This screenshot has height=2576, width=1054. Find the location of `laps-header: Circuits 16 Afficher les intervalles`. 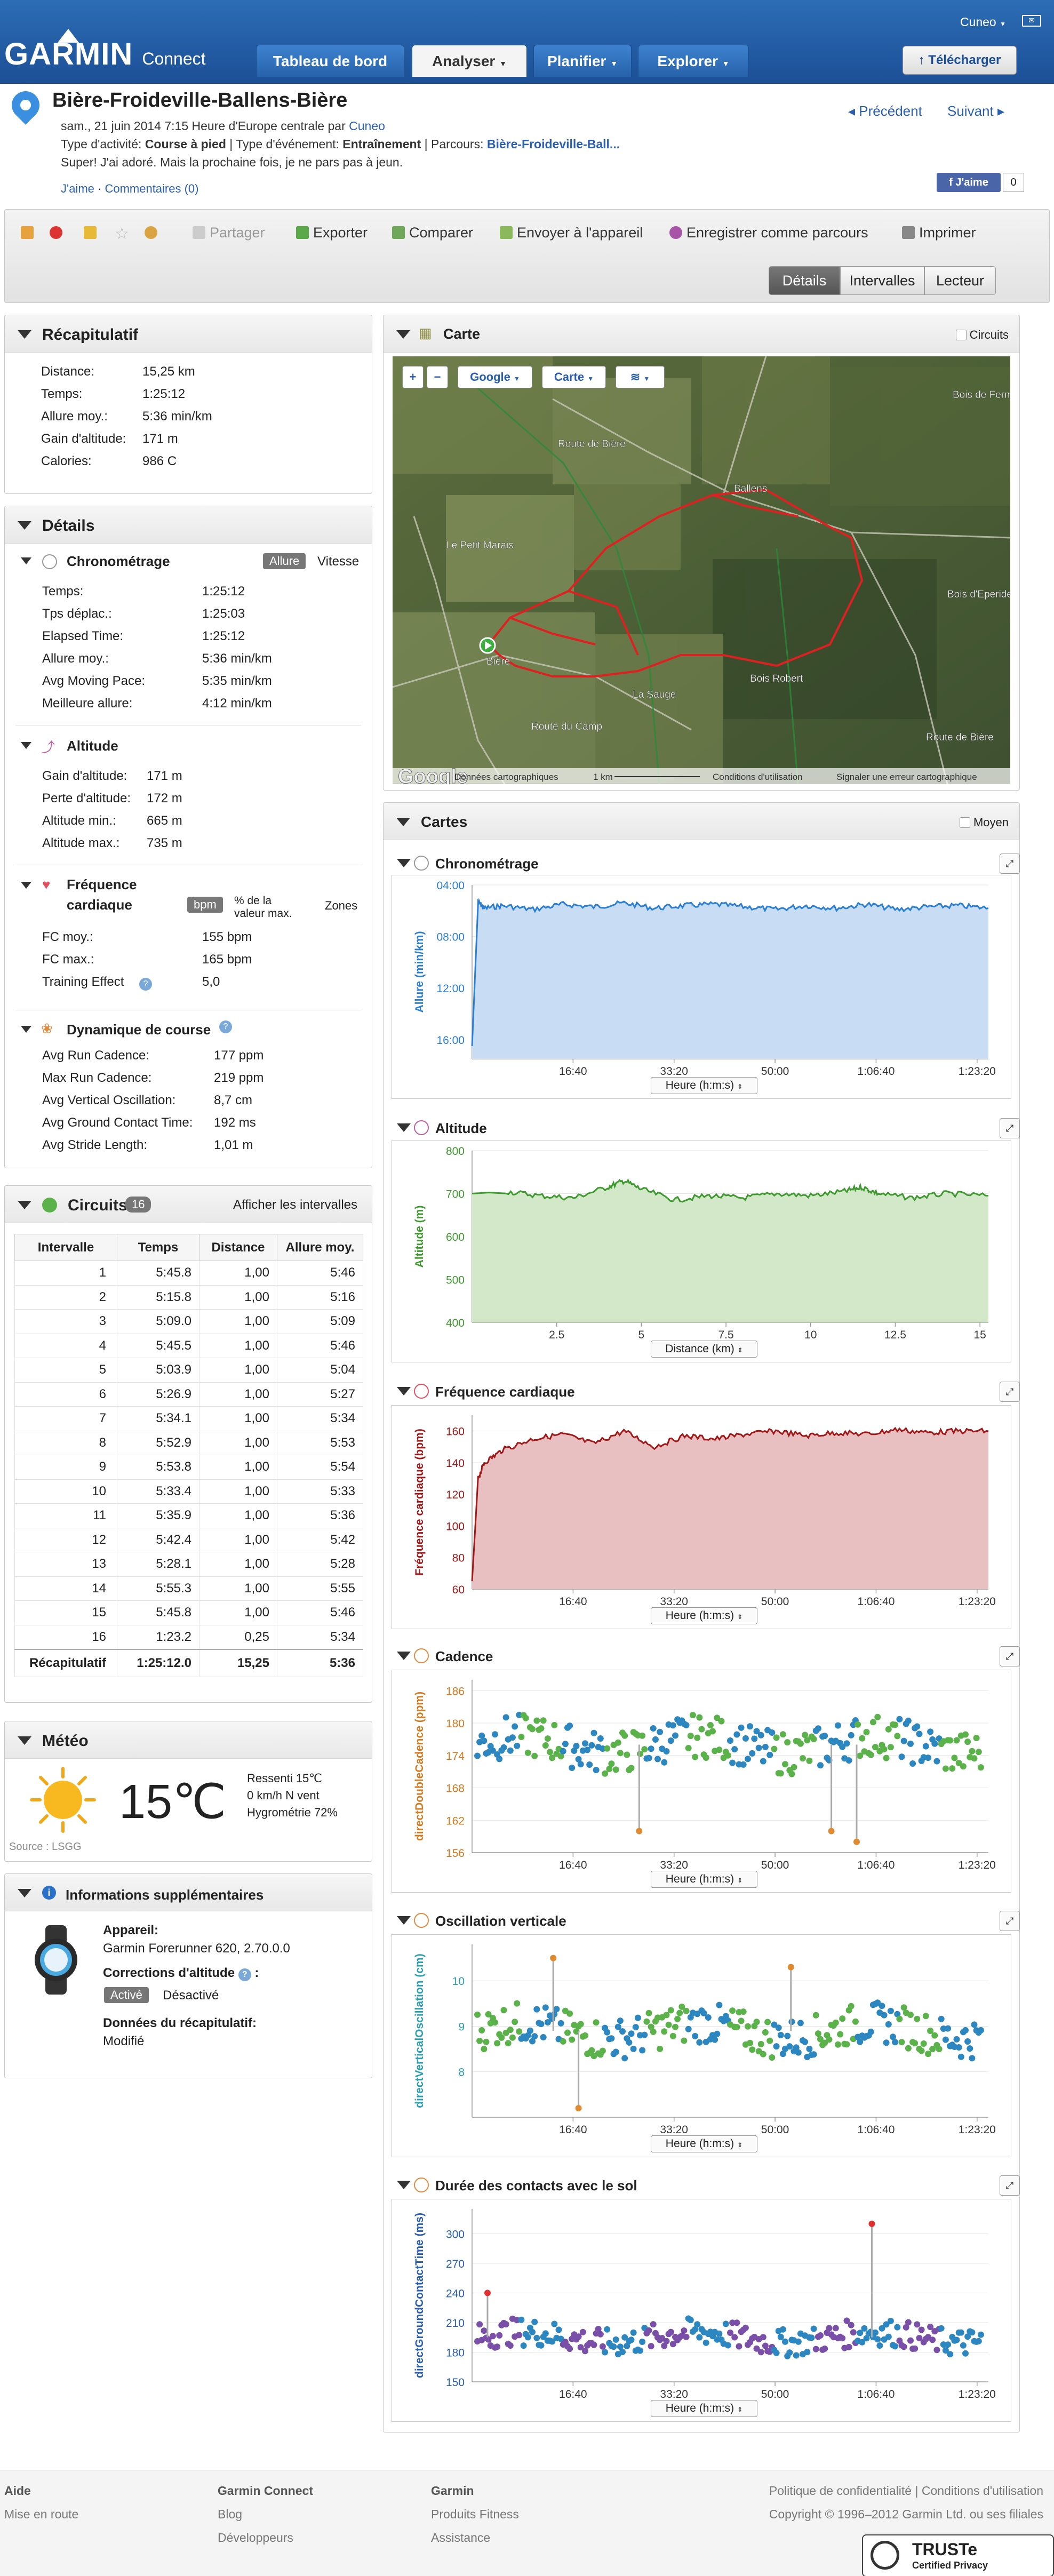

laps-header: Circuits 16 Afficher les intervalles is located at coordinates (188, 1204).